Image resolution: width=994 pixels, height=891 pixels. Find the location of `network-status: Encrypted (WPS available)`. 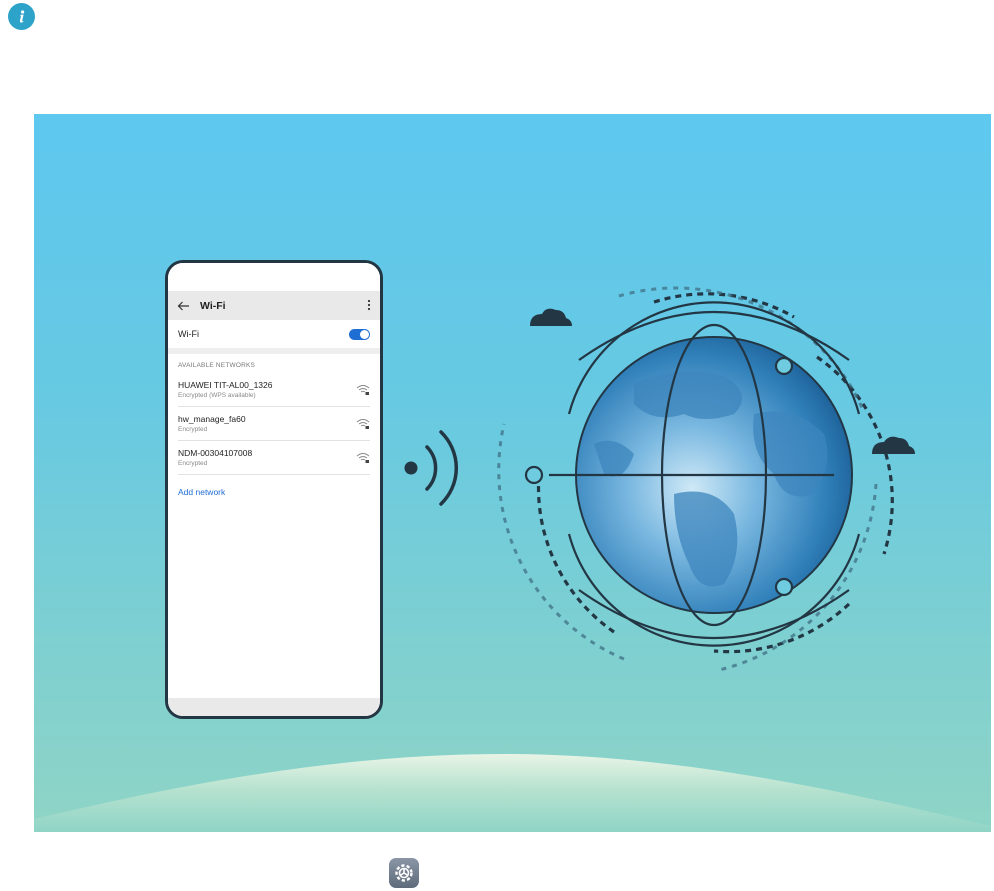

network-status: Encrypted (WPS available) is located at coordinates (217, 395).